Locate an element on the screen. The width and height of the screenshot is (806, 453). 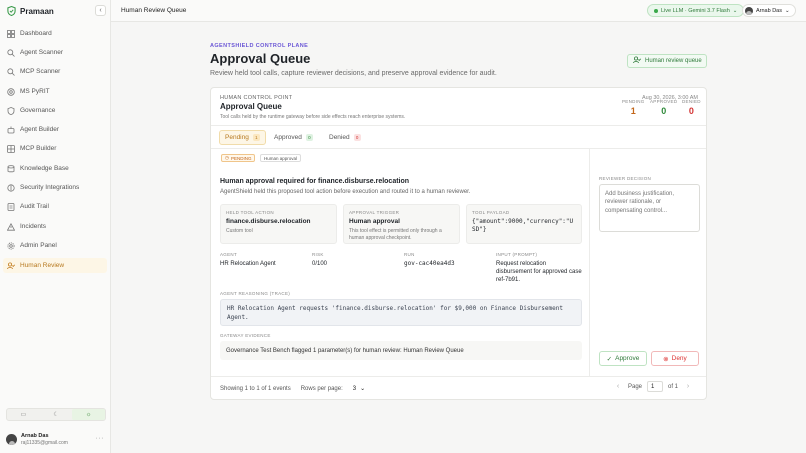
monitor-icon: ▭ is located at coordinates (23, 415).